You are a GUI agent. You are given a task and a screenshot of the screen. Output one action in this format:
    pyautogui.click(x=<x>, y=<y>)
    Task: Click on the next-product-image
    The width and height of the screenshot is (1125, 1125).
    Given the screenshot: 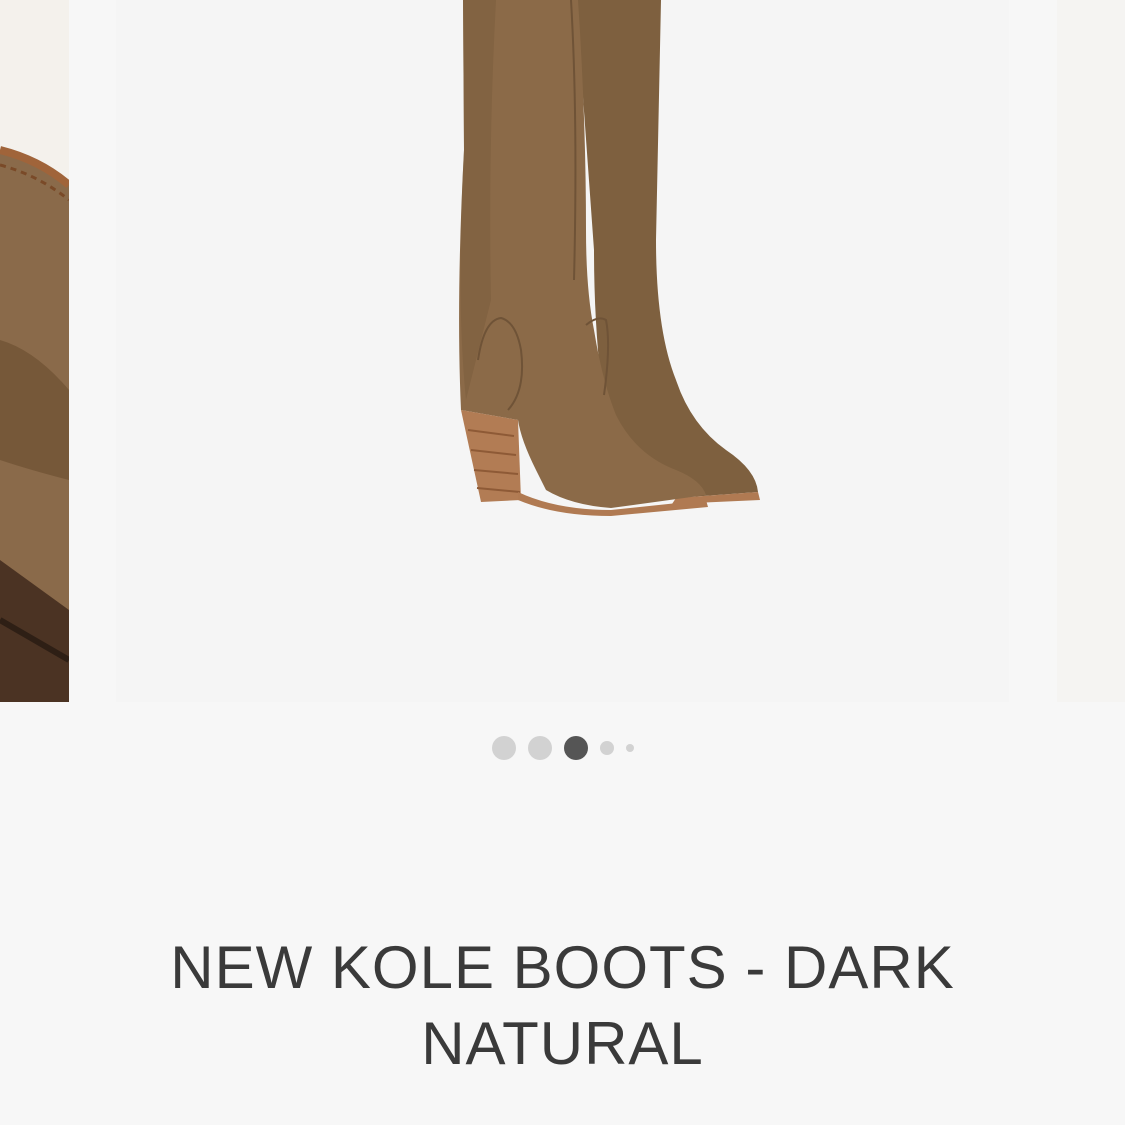 What is the action you would take?
    pyautogui.click(x=1091, y=351)
    